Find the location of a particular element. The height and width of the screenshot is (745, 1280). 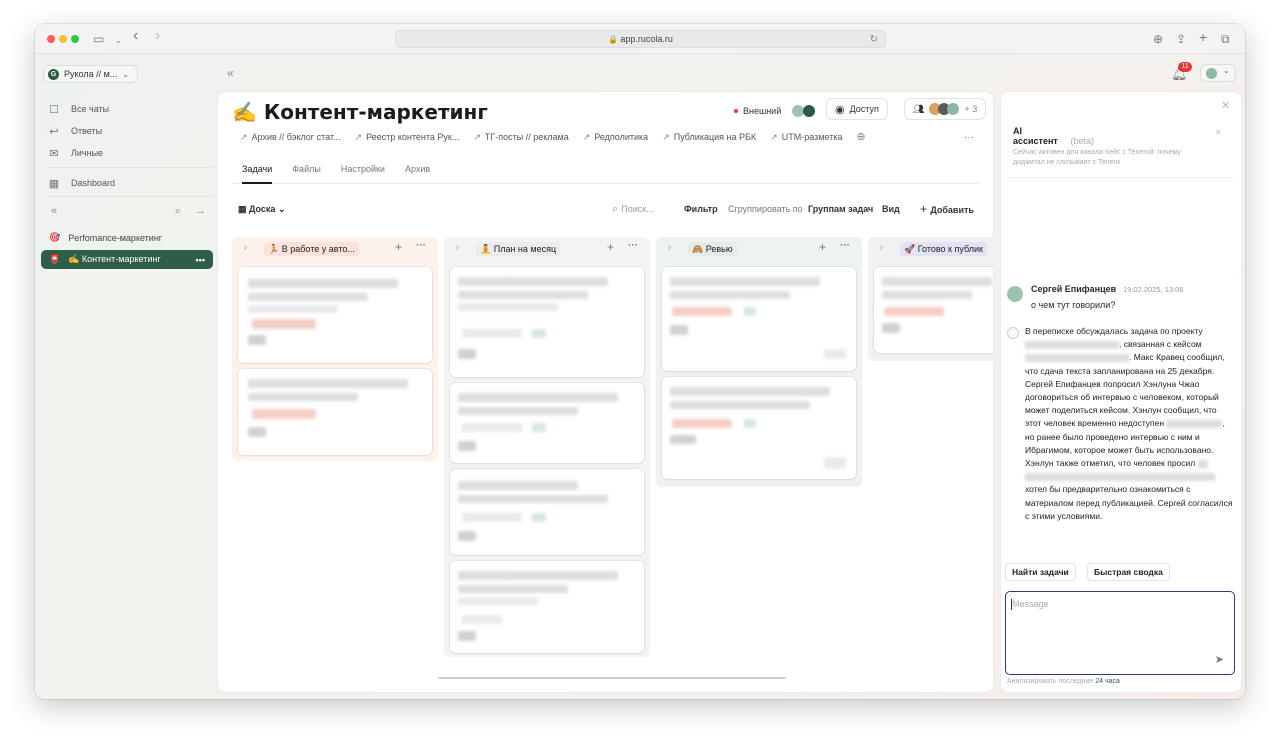

zoom-window-button is located at coordinates (75, 39).